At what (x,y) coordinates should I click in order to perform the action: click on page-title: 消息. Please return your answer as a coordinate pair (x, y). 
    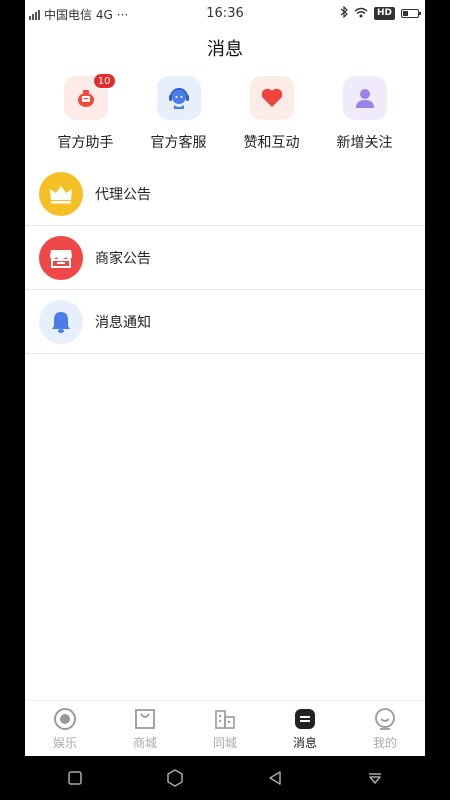
    Looking at the image, I should click on (225, 49).